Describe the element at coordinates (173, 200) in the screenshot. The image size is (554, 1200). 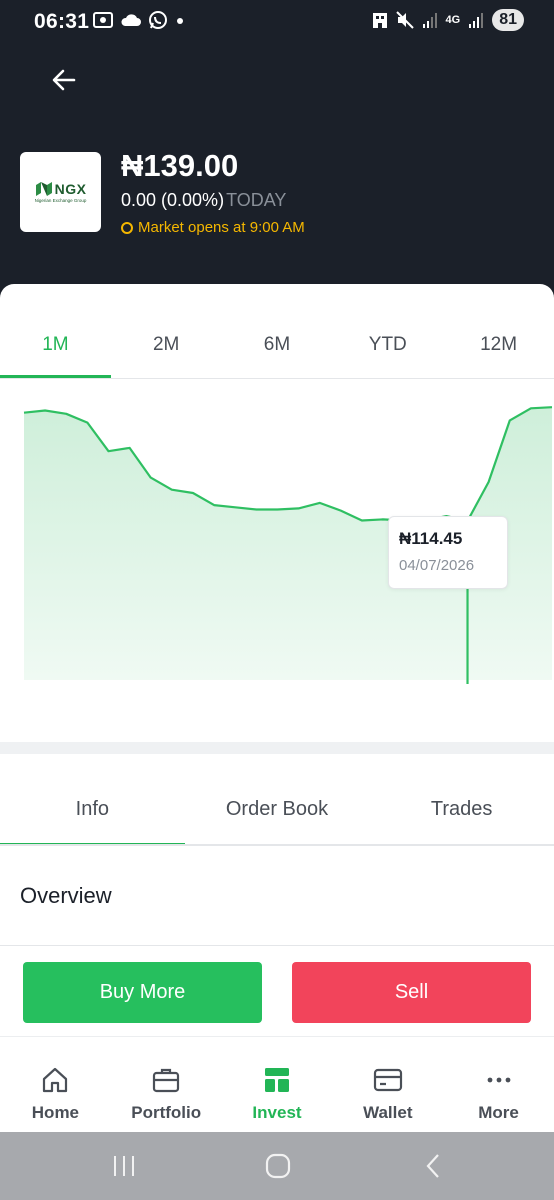
I see `price-change-value: 0.00 (0.00%)` at that location.